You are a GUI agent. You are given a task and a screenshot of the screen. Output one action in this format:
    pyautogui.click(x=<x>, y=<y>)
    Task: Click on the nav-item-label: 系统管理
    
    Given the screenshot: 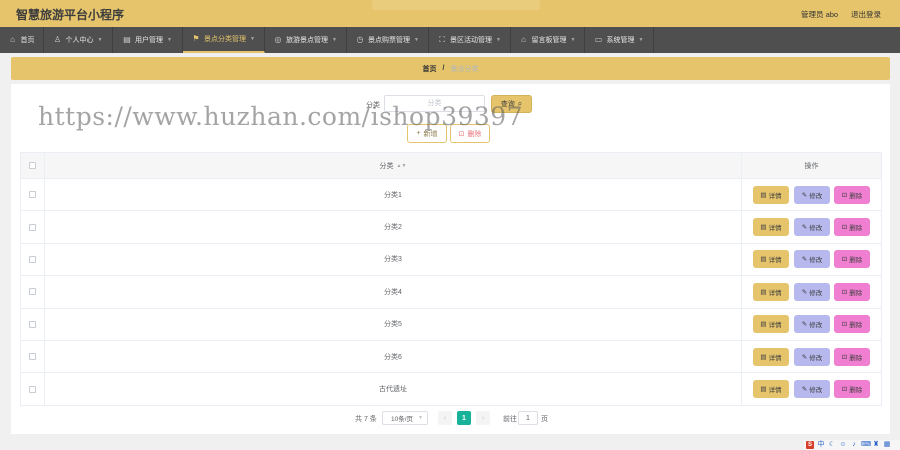 What is the action you would take?
    pyautogui.click(x=620, y=40)
    